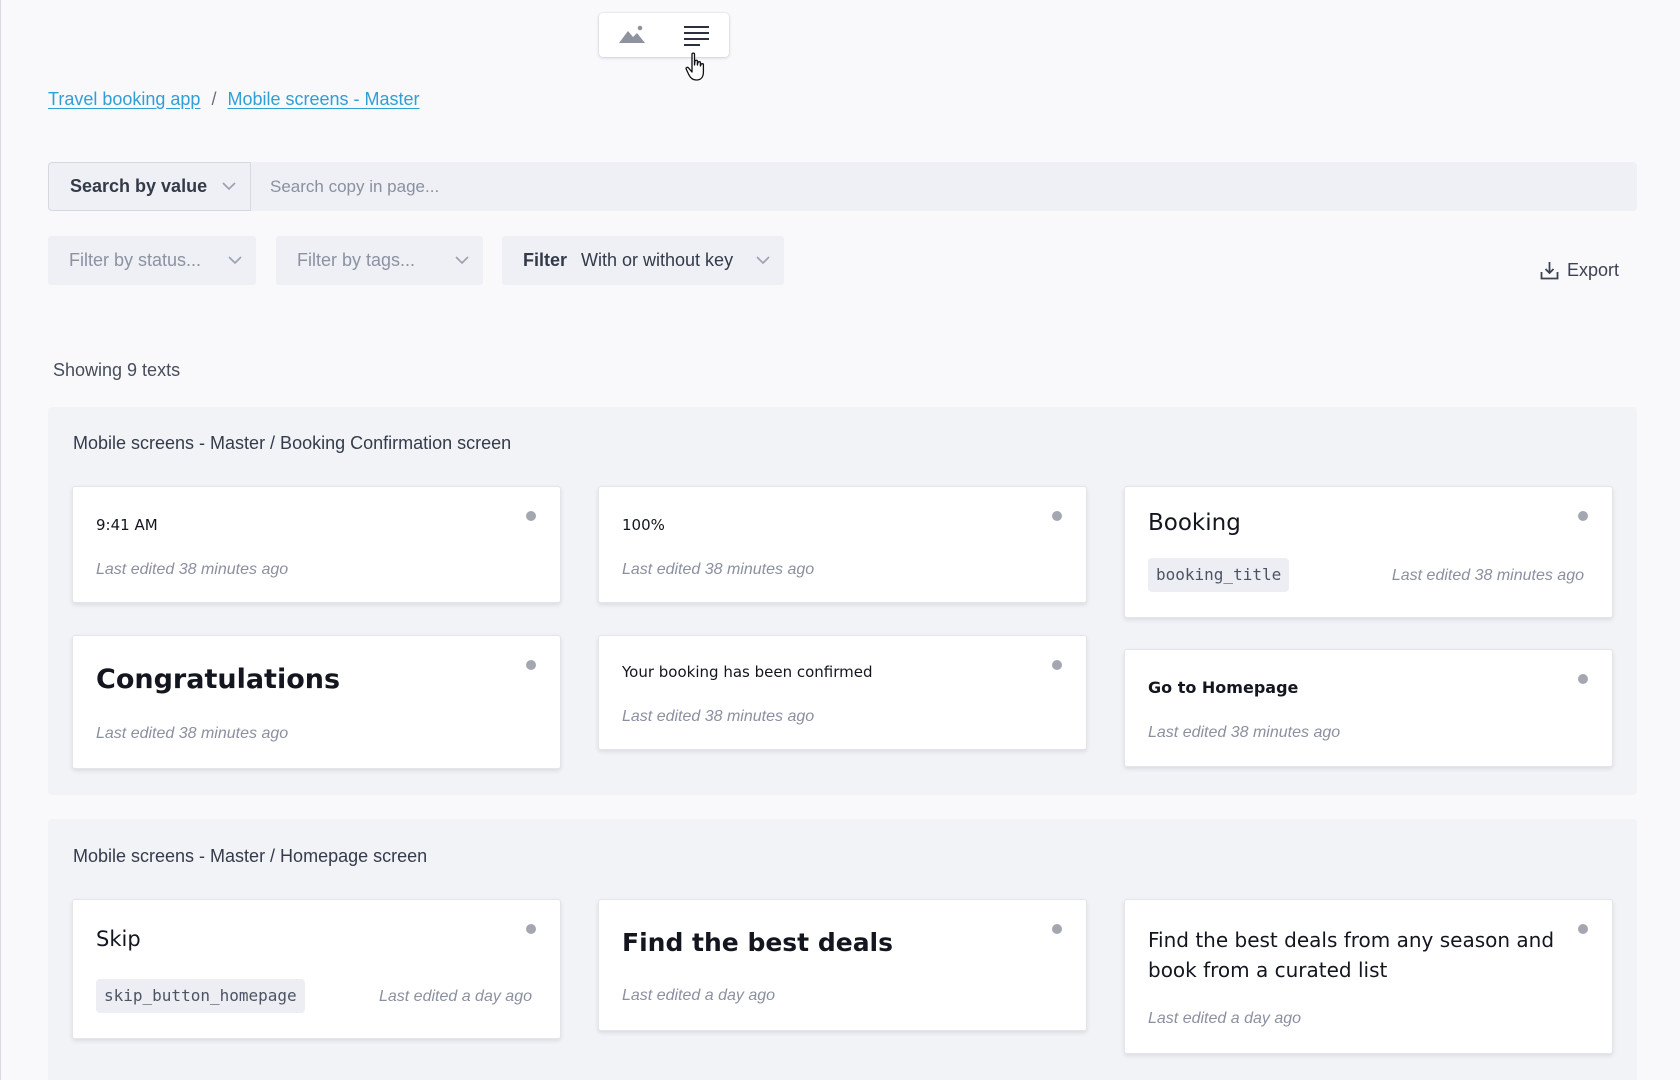 The width and height of the screenshot is (1680, 1080). Describe the element at coordinates (545, 260) in the screenshot. I see `key-filter-label: Filter` at that location.